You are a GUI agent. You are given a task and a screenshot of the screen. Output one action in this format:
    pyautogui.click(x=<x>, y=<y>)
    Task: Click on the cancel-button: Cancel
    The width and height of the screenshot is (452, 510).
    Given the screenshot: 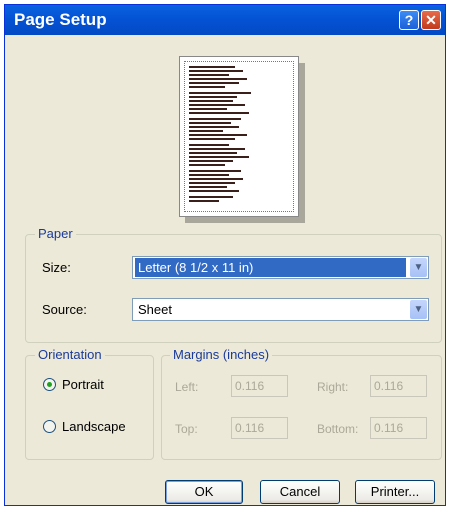 What is the action you would take?
    pyautogui.click(x=300, y=492)
    